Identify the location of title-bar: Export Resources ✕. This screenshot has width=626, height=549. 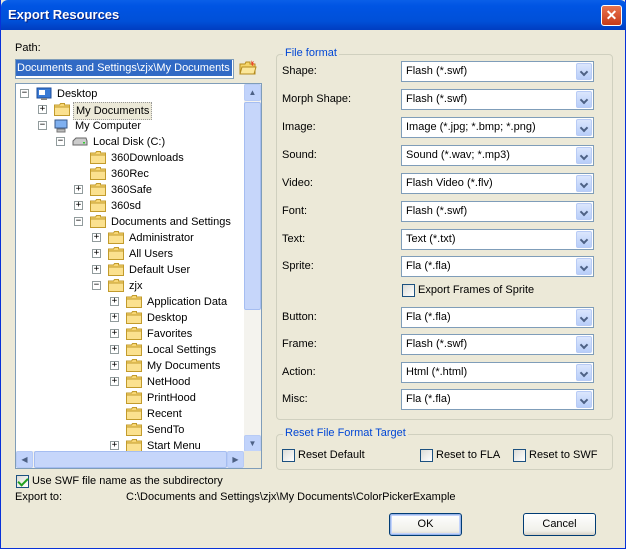
(313, 15).